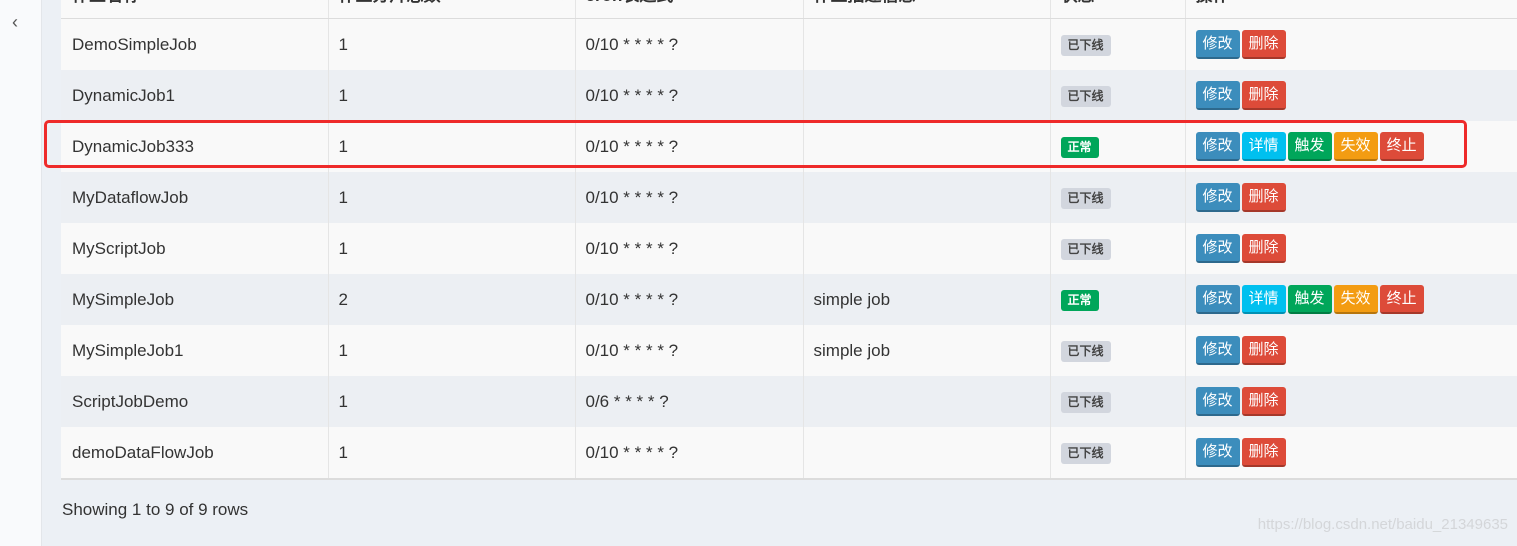  What do you see at coordinates (1118, 9) in the screenshot?
I see `column-header: 状态 ▲▼` at bounding box center [1118, 9].